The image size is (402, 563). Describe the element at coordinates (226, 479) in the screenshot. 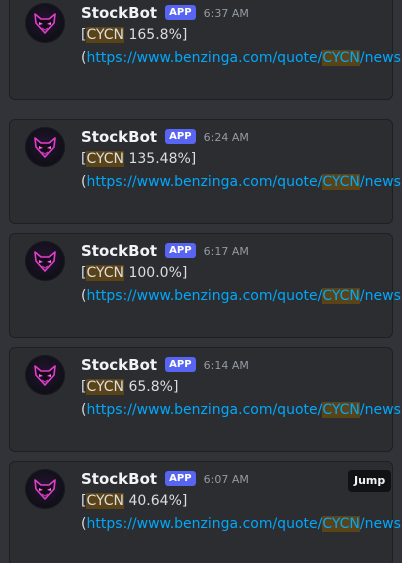

I see `timestamp: 6:07 AM` at that location.